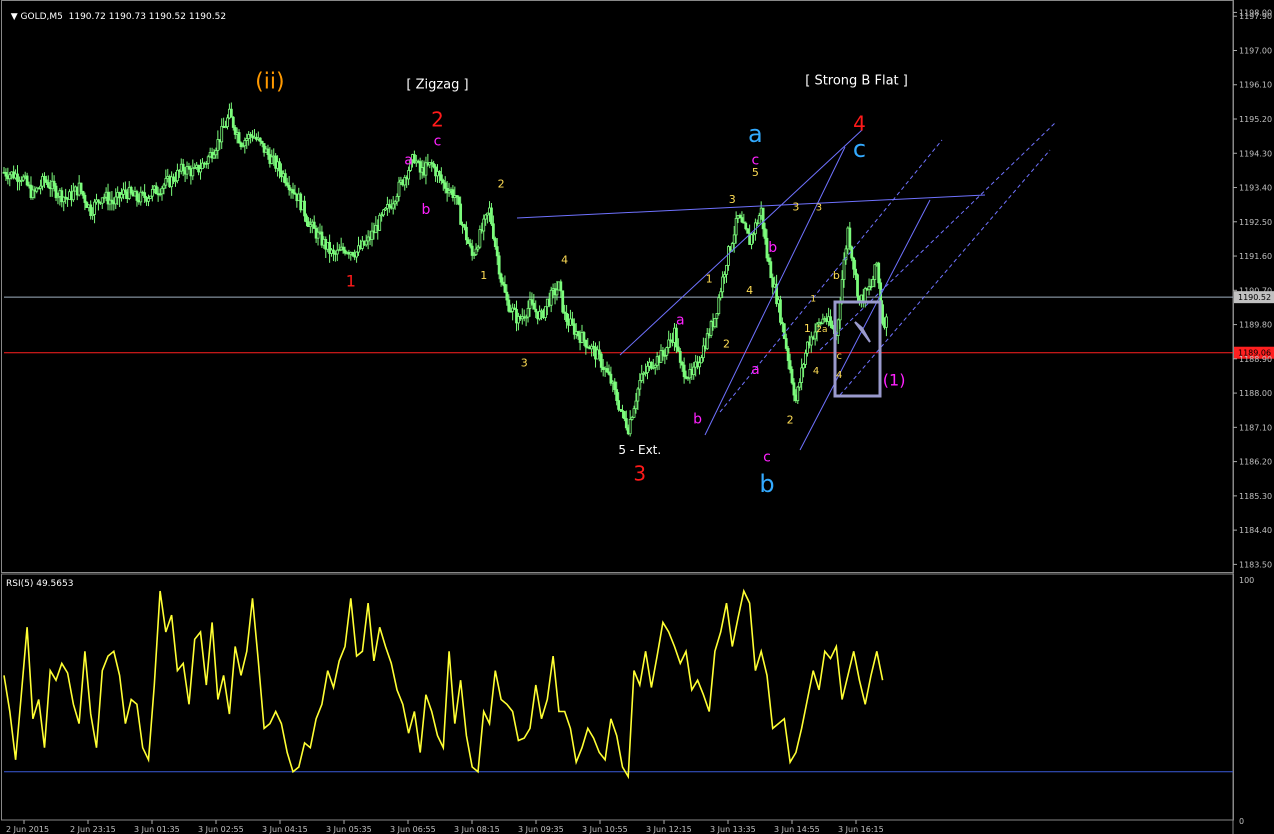  Describe the element at coordinates (285, 829) in the screenshot. I see `x-tick-label: 3 Jun 04:15` at that location.